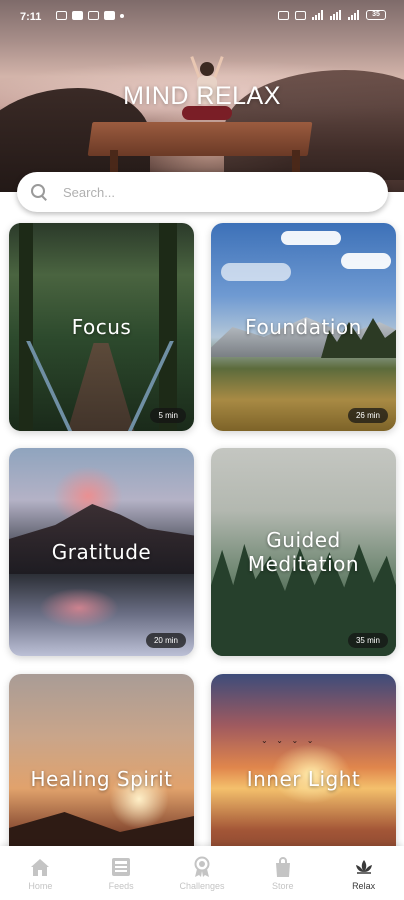 Image resolution: width=404 pixels, height=900 pixels. Describe the element at coordinates (121, 867) in the screenshot. I see `feeds-icon` at that location.